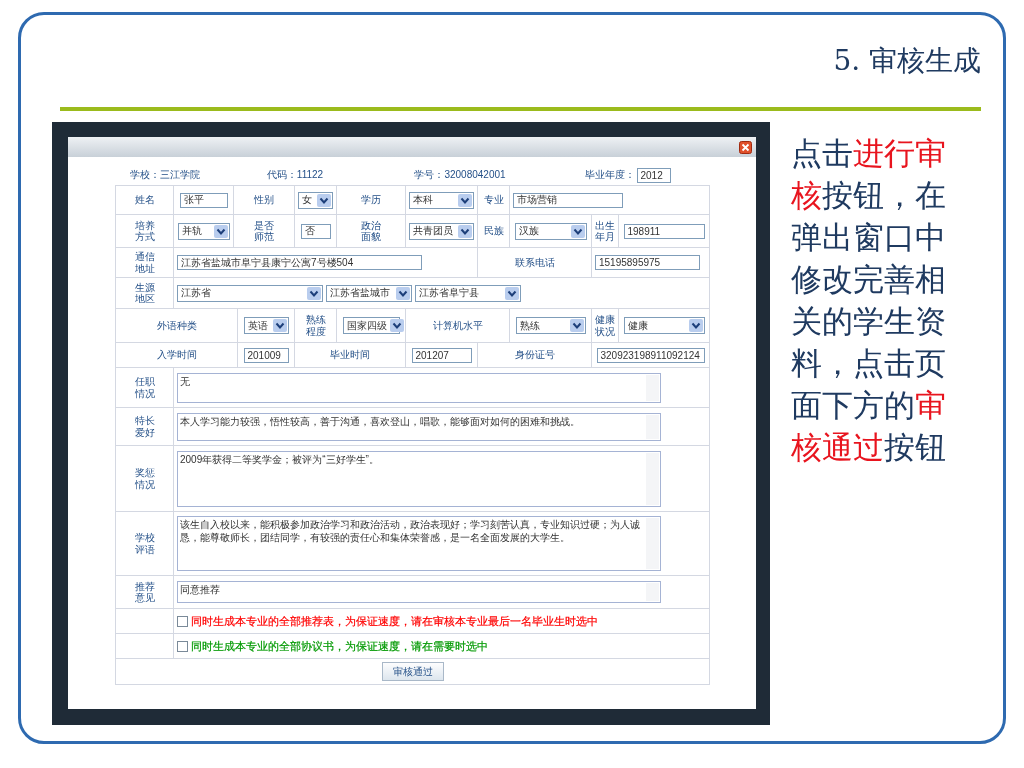 The image size is (1024, 768). I want to click on text-field: 198911, so click(664, 231).